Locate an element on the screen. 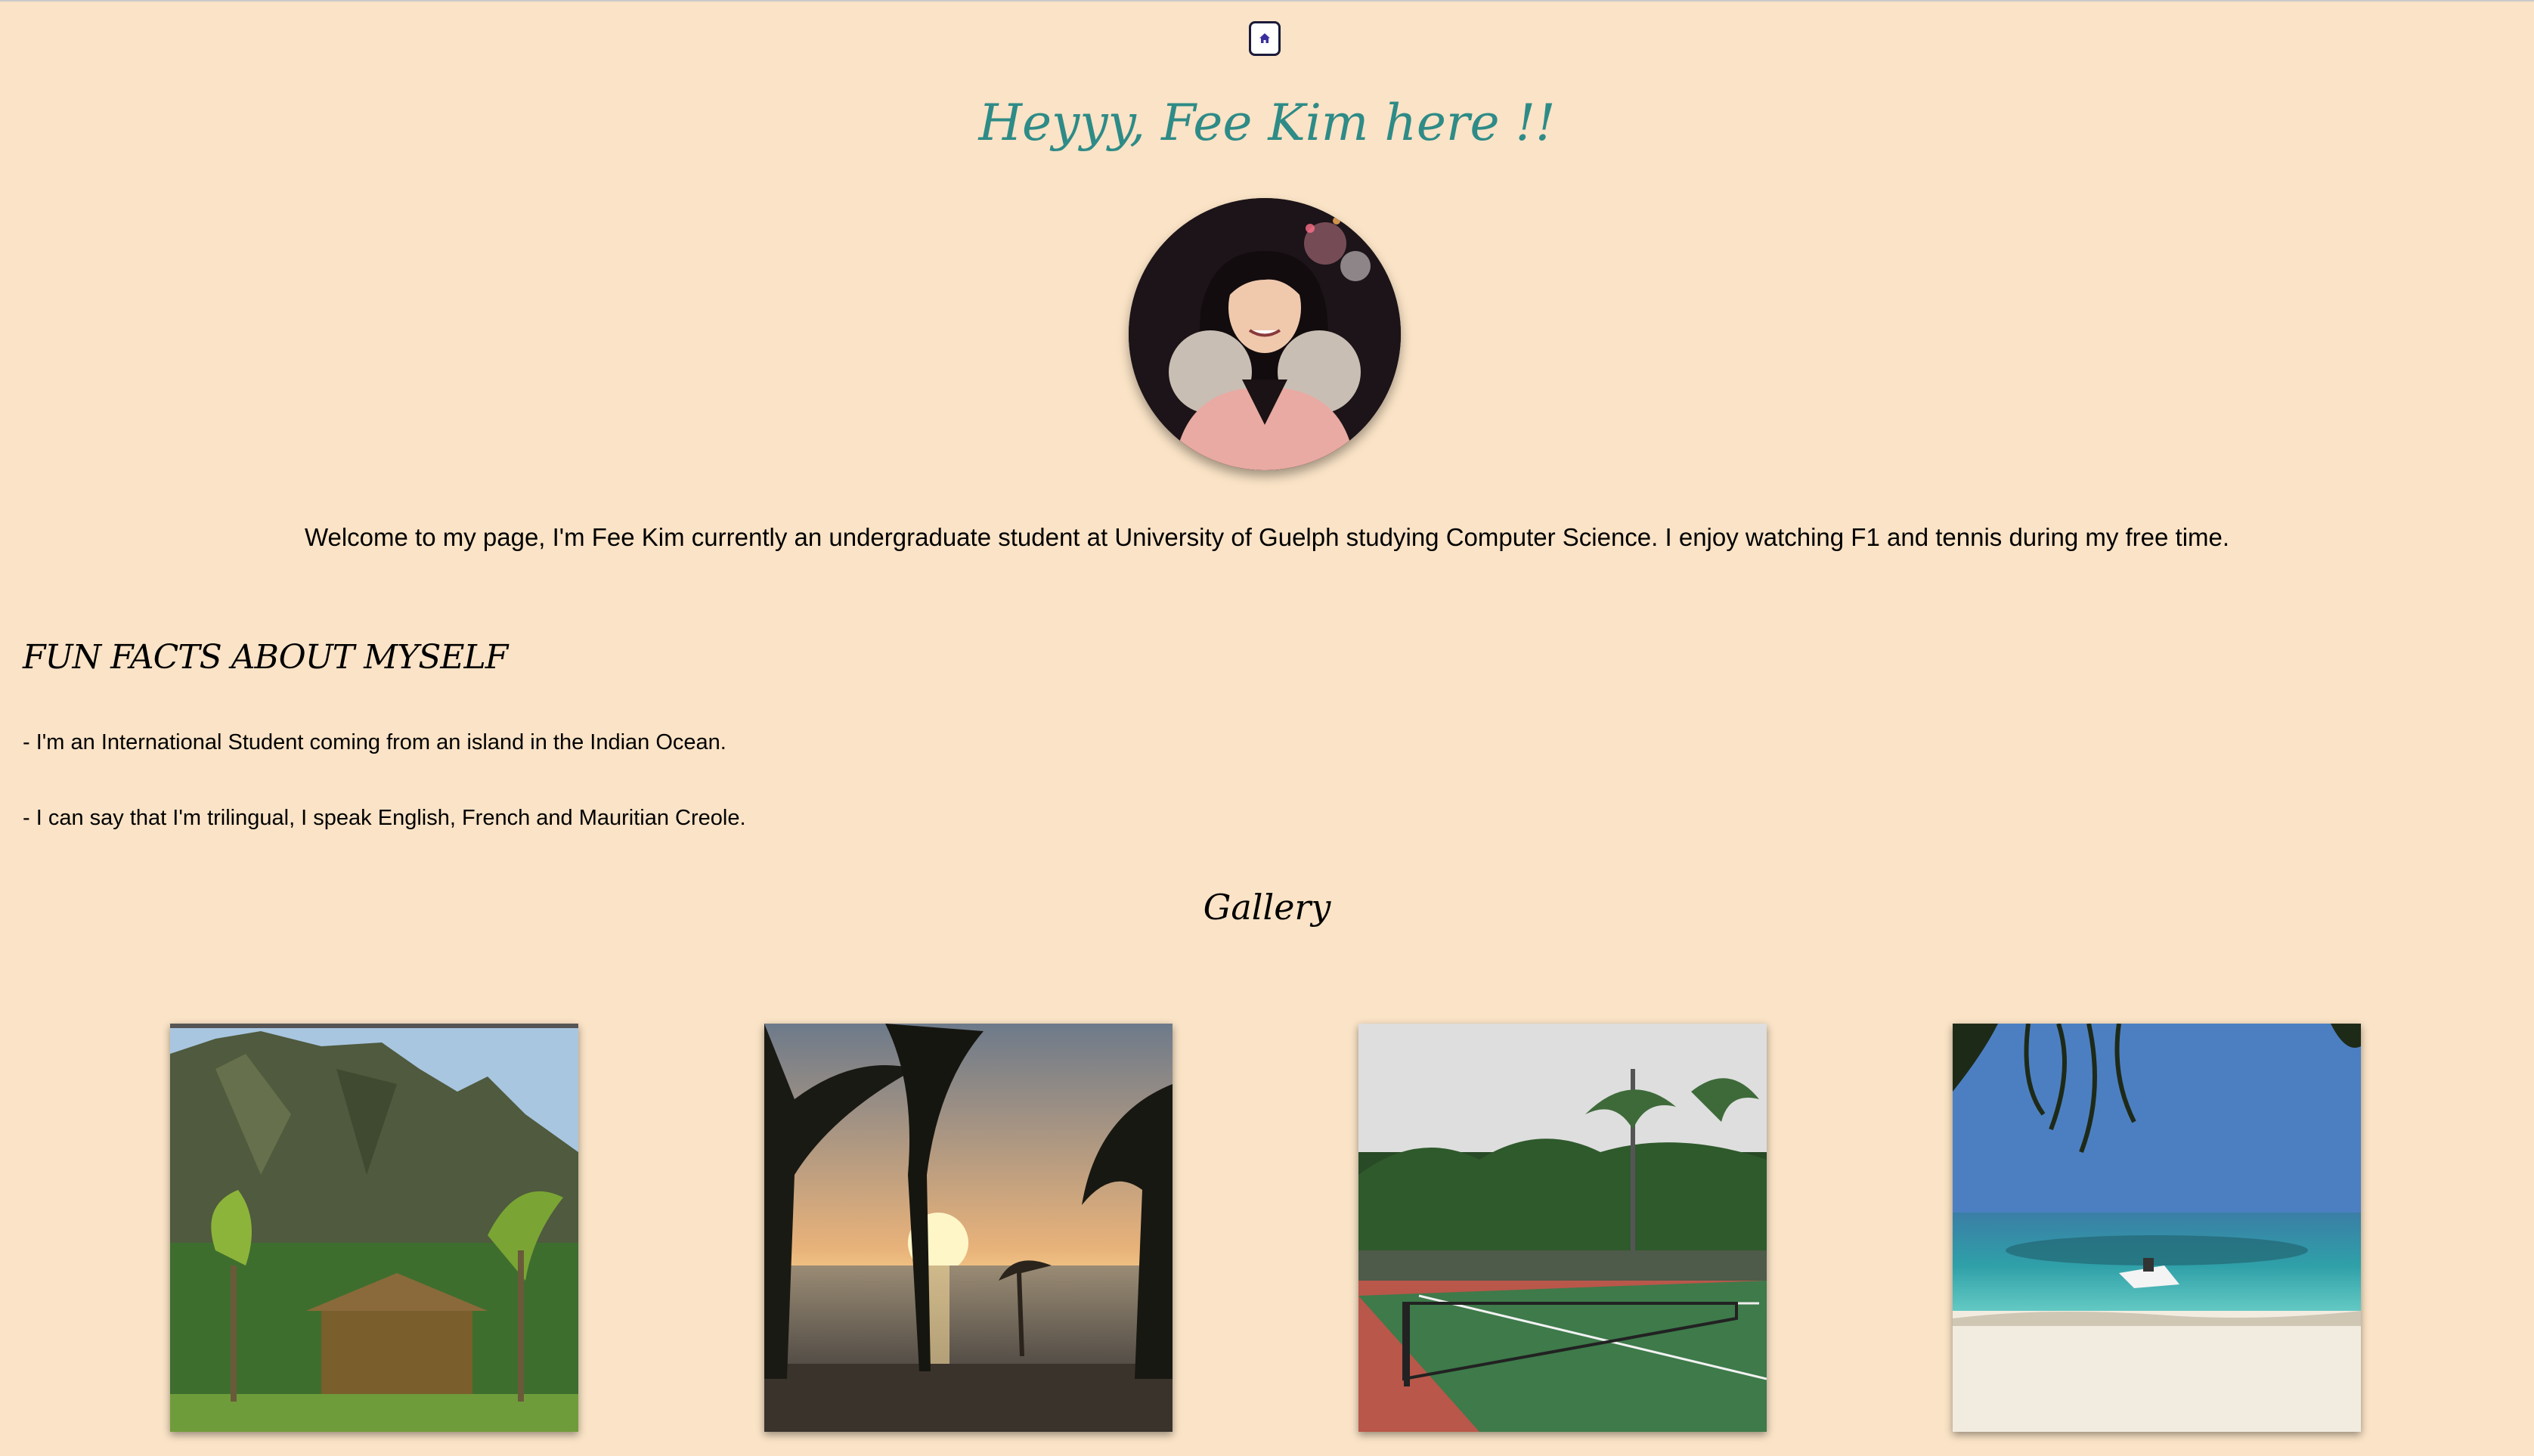 The height and width of the screenshot is (1456, 2534). page-title: Heyyy, Fee Kim here !! is located at coordinates (1267, 123).